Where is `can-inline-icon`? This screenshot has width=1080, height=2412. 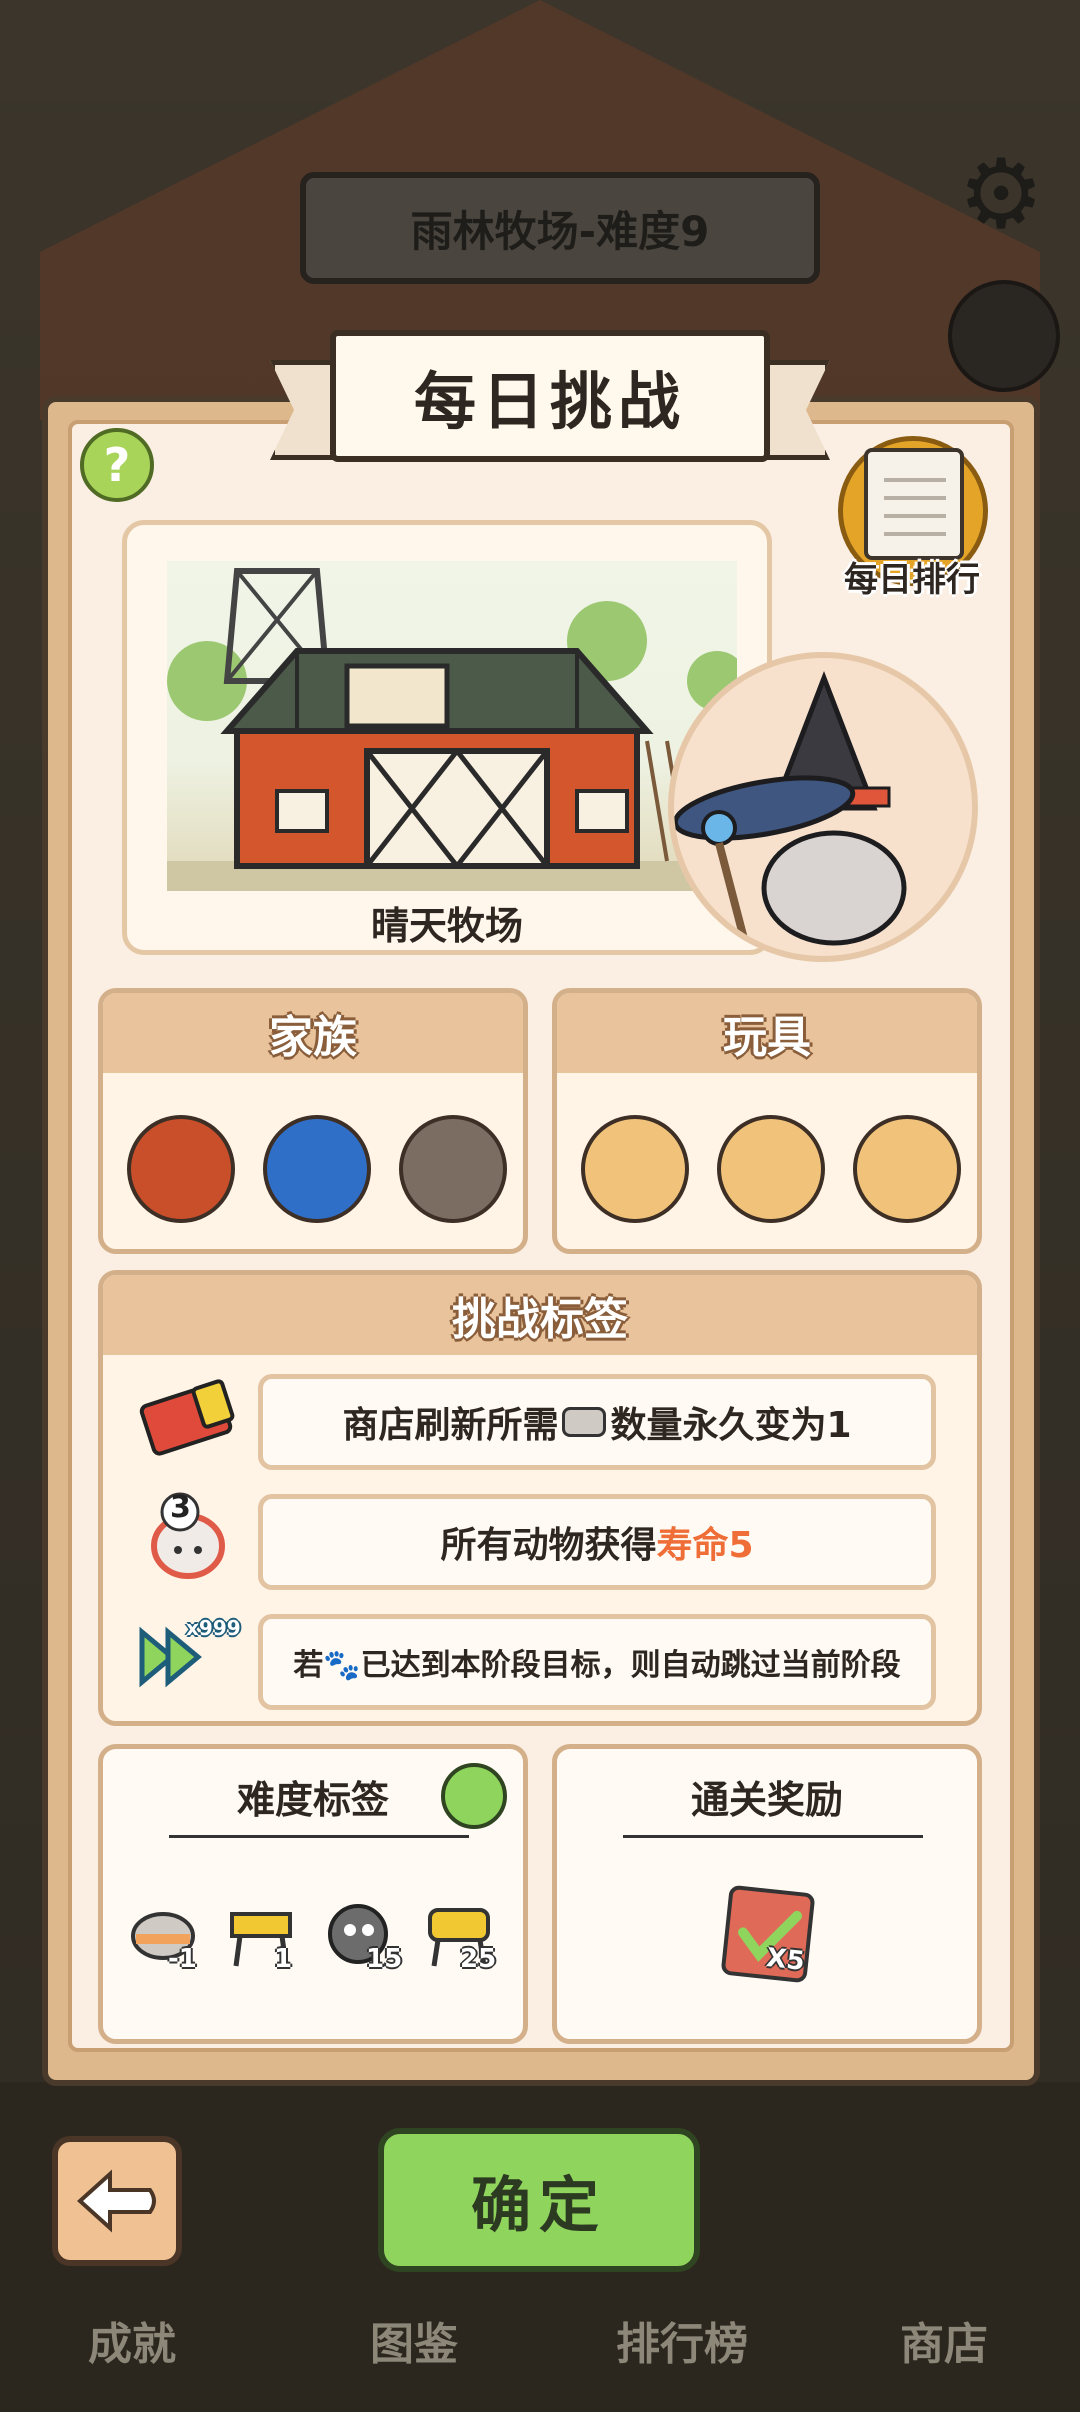 can-inline-icon is located at coordinates (584, 1422).